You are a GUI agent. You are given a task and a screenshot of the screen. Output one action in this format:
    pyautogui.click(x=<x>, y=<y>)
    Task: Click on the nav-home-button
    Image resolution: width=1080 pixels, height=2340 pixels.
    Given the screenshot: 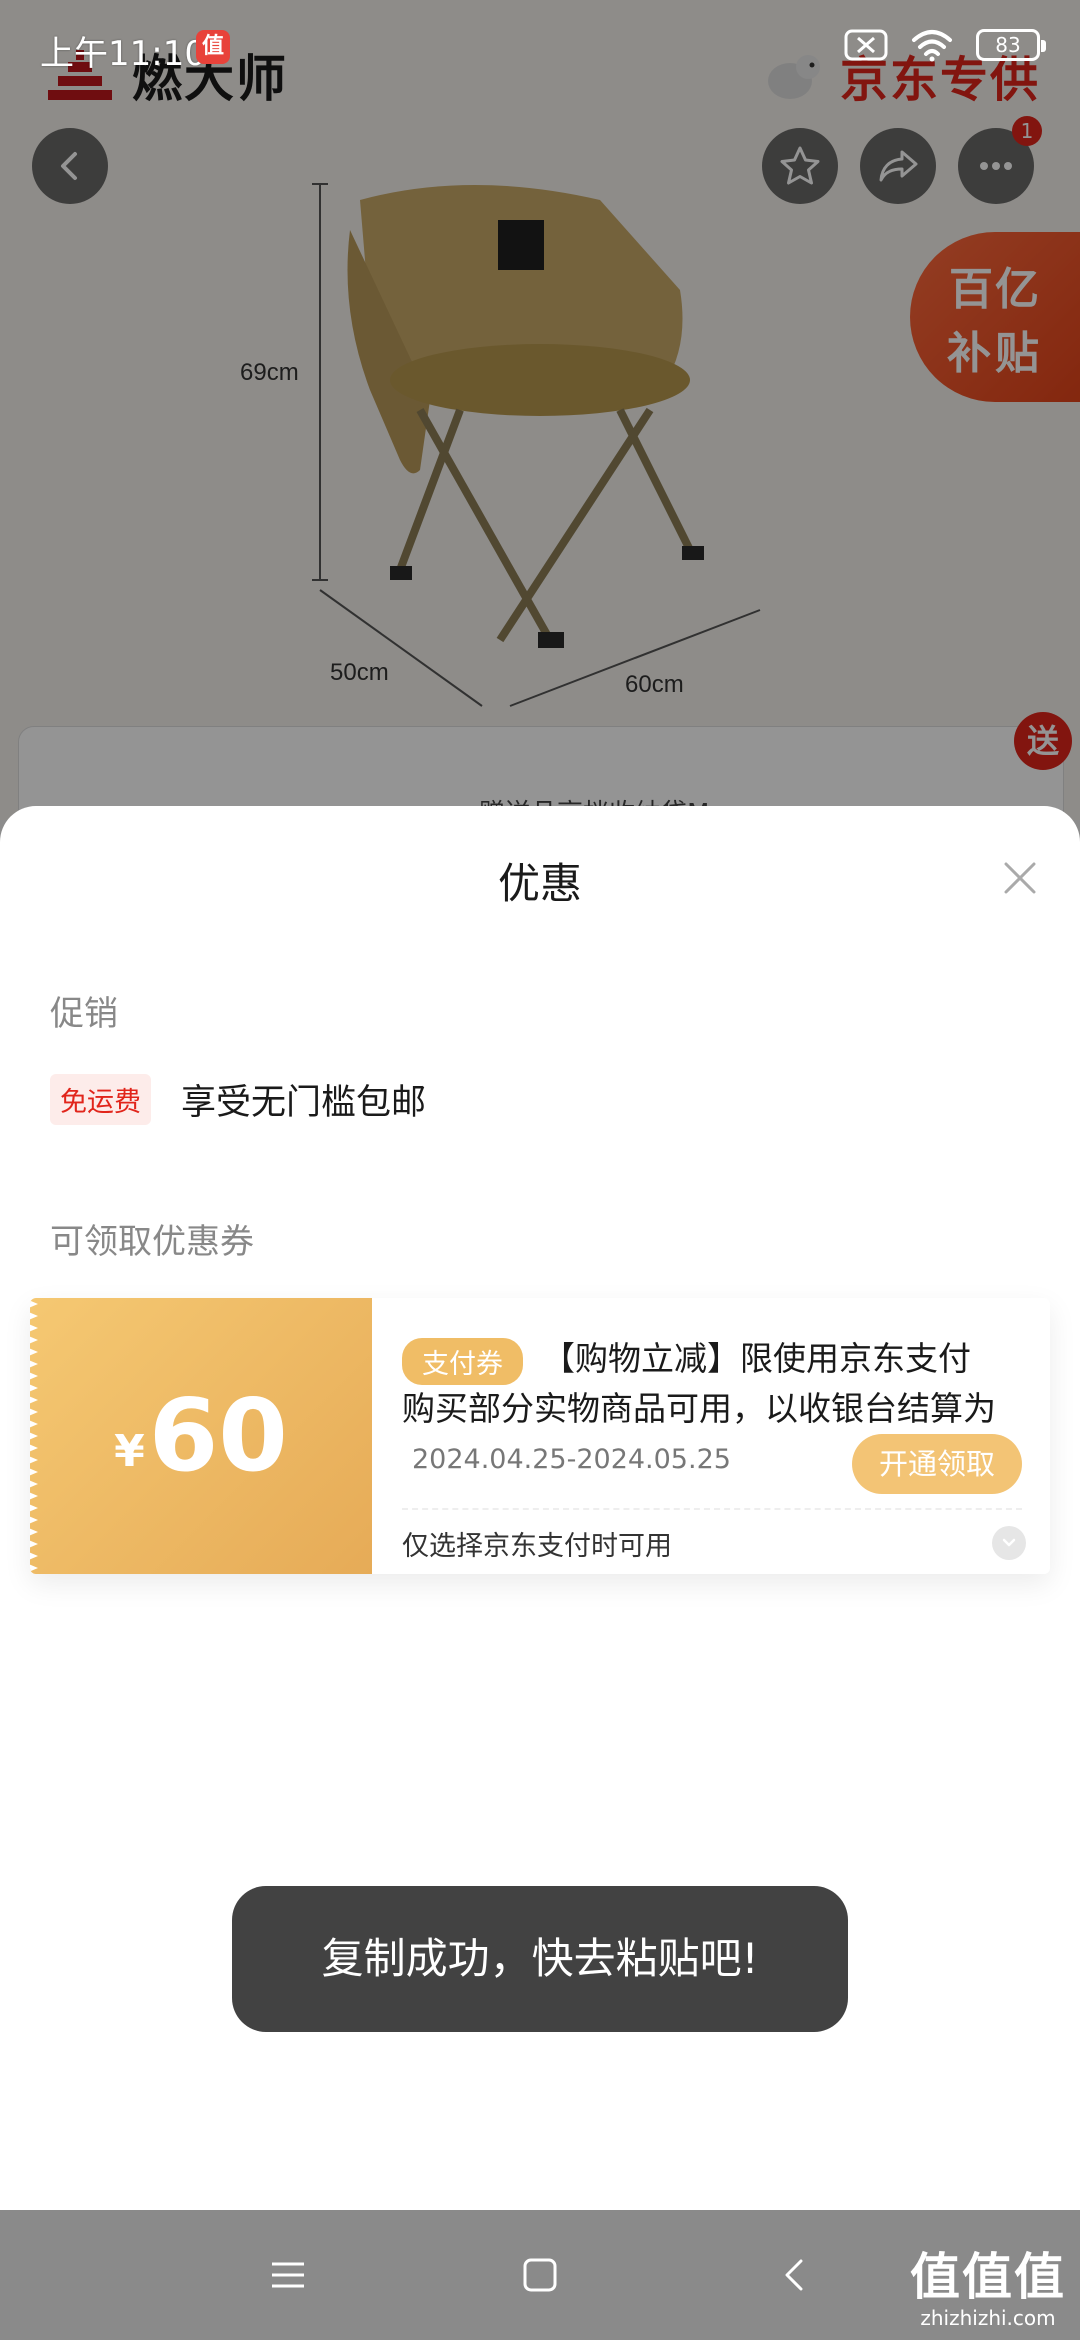 What is the action you would take?
    pyautogui.click(x=540, y=2275)
    